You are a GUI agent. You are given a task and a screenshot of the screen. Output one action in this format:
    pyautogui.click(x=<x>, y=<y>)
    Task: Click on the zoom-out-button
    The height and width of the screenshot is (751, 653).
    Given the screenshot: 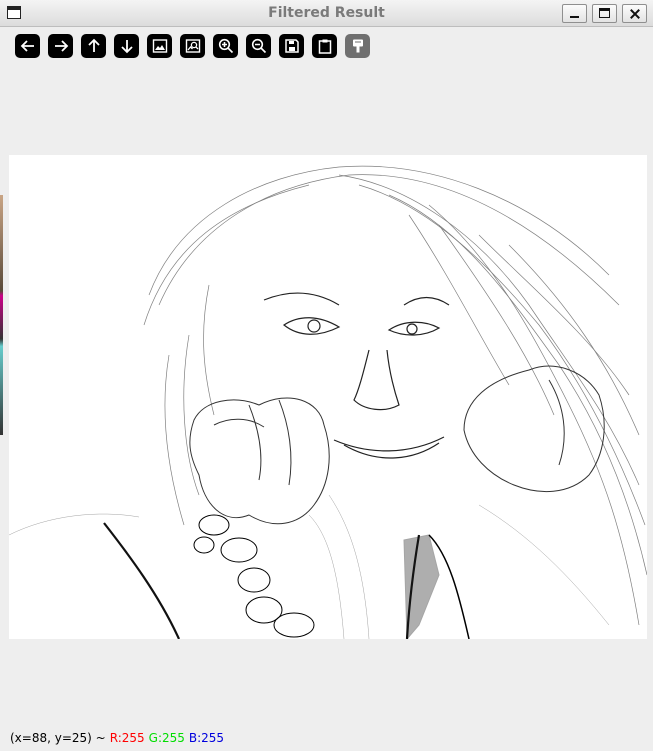 What is the action you would take?
    pyautogui.click(x=258, y=46)
    